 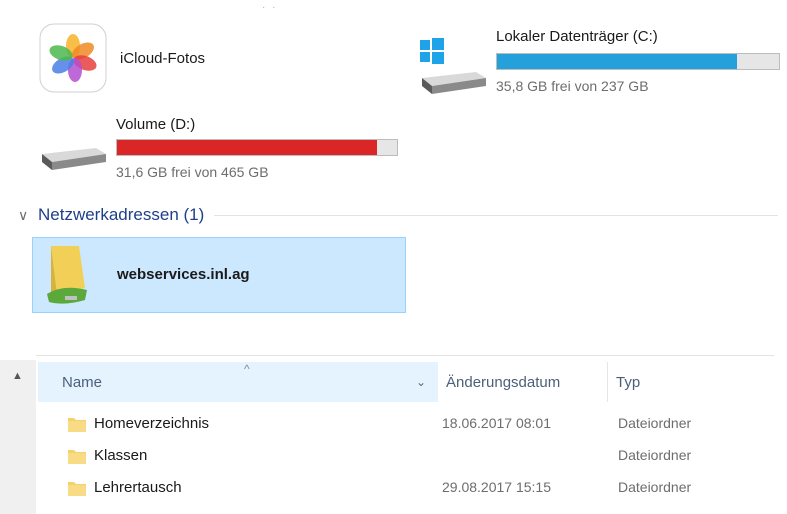 I want to click on drive-c-usage-bar, so click(x=638, y=61).